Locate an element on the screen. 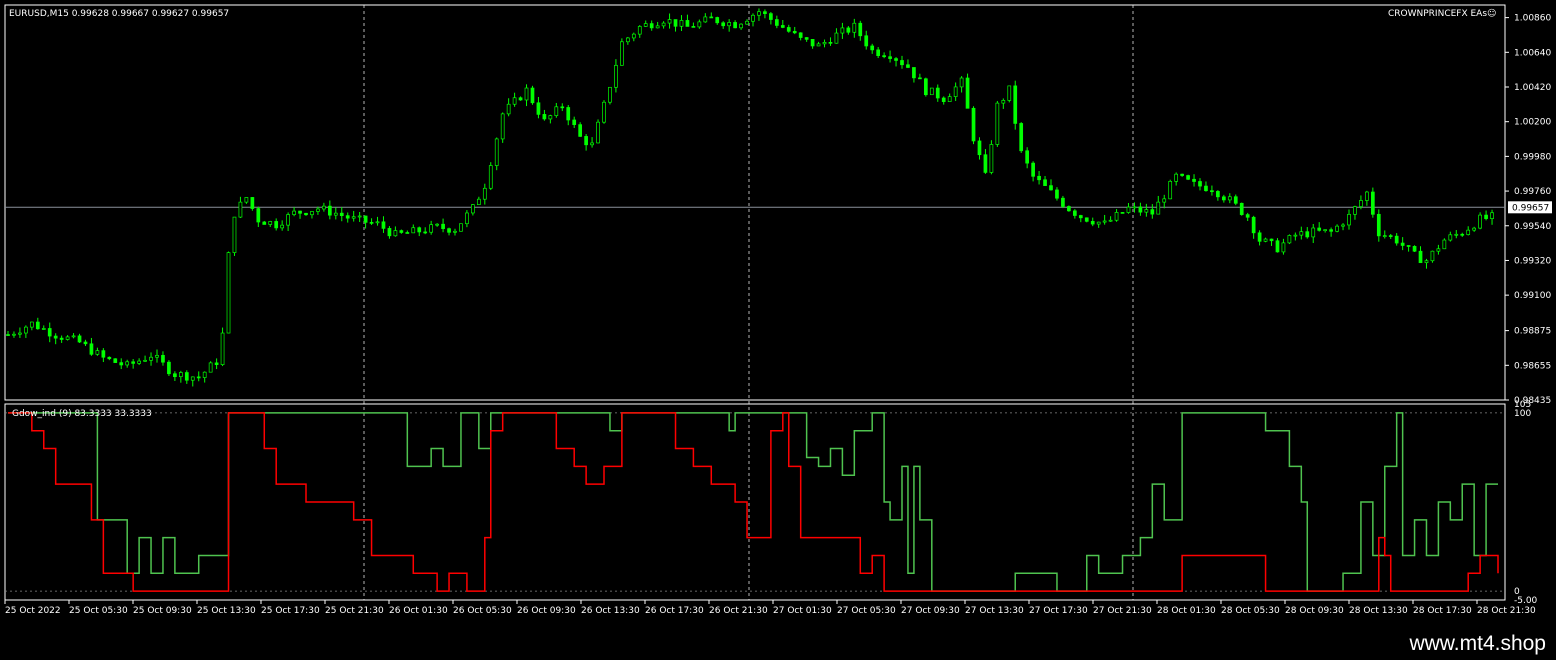 The image size is (1556, 660). price-tick-label: 1.00420 is located at coordinates (1532, 88).